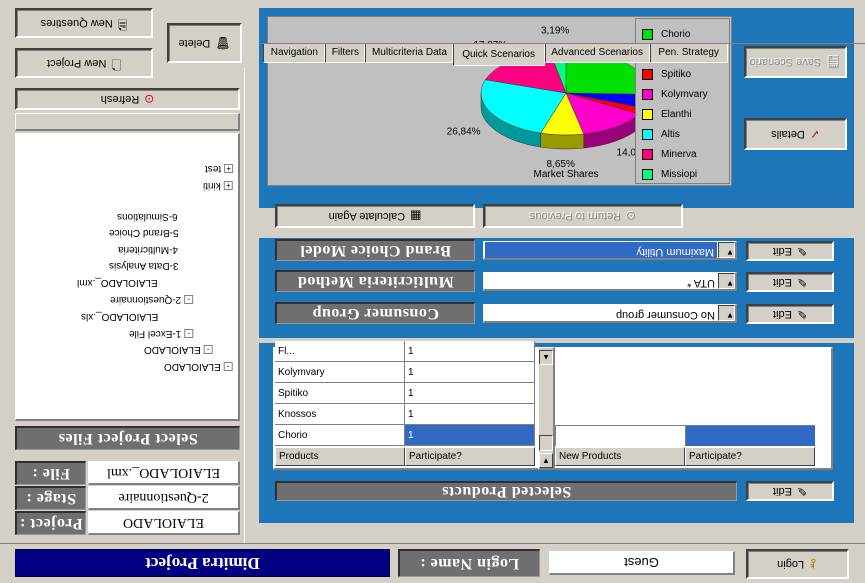 This screenshot has width=865, height=583. Describe the element at coordinates (499, 55) in the screenshot. I see `tab-quick-scenarios: Quick Scenarios` at that location.